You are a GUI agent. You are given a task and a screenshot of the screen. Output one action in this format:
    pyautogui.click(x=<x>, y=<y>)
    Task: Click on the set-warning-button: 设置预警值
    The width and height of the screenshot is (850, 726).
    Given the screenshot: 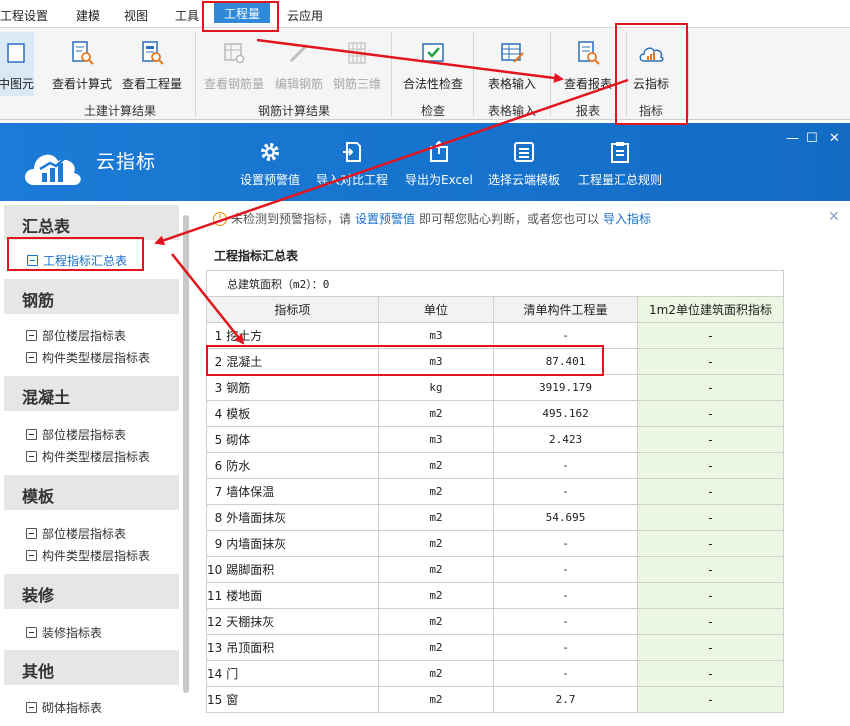 What is the action you would take?
    pyautogui.click(x=270, y=163)
    